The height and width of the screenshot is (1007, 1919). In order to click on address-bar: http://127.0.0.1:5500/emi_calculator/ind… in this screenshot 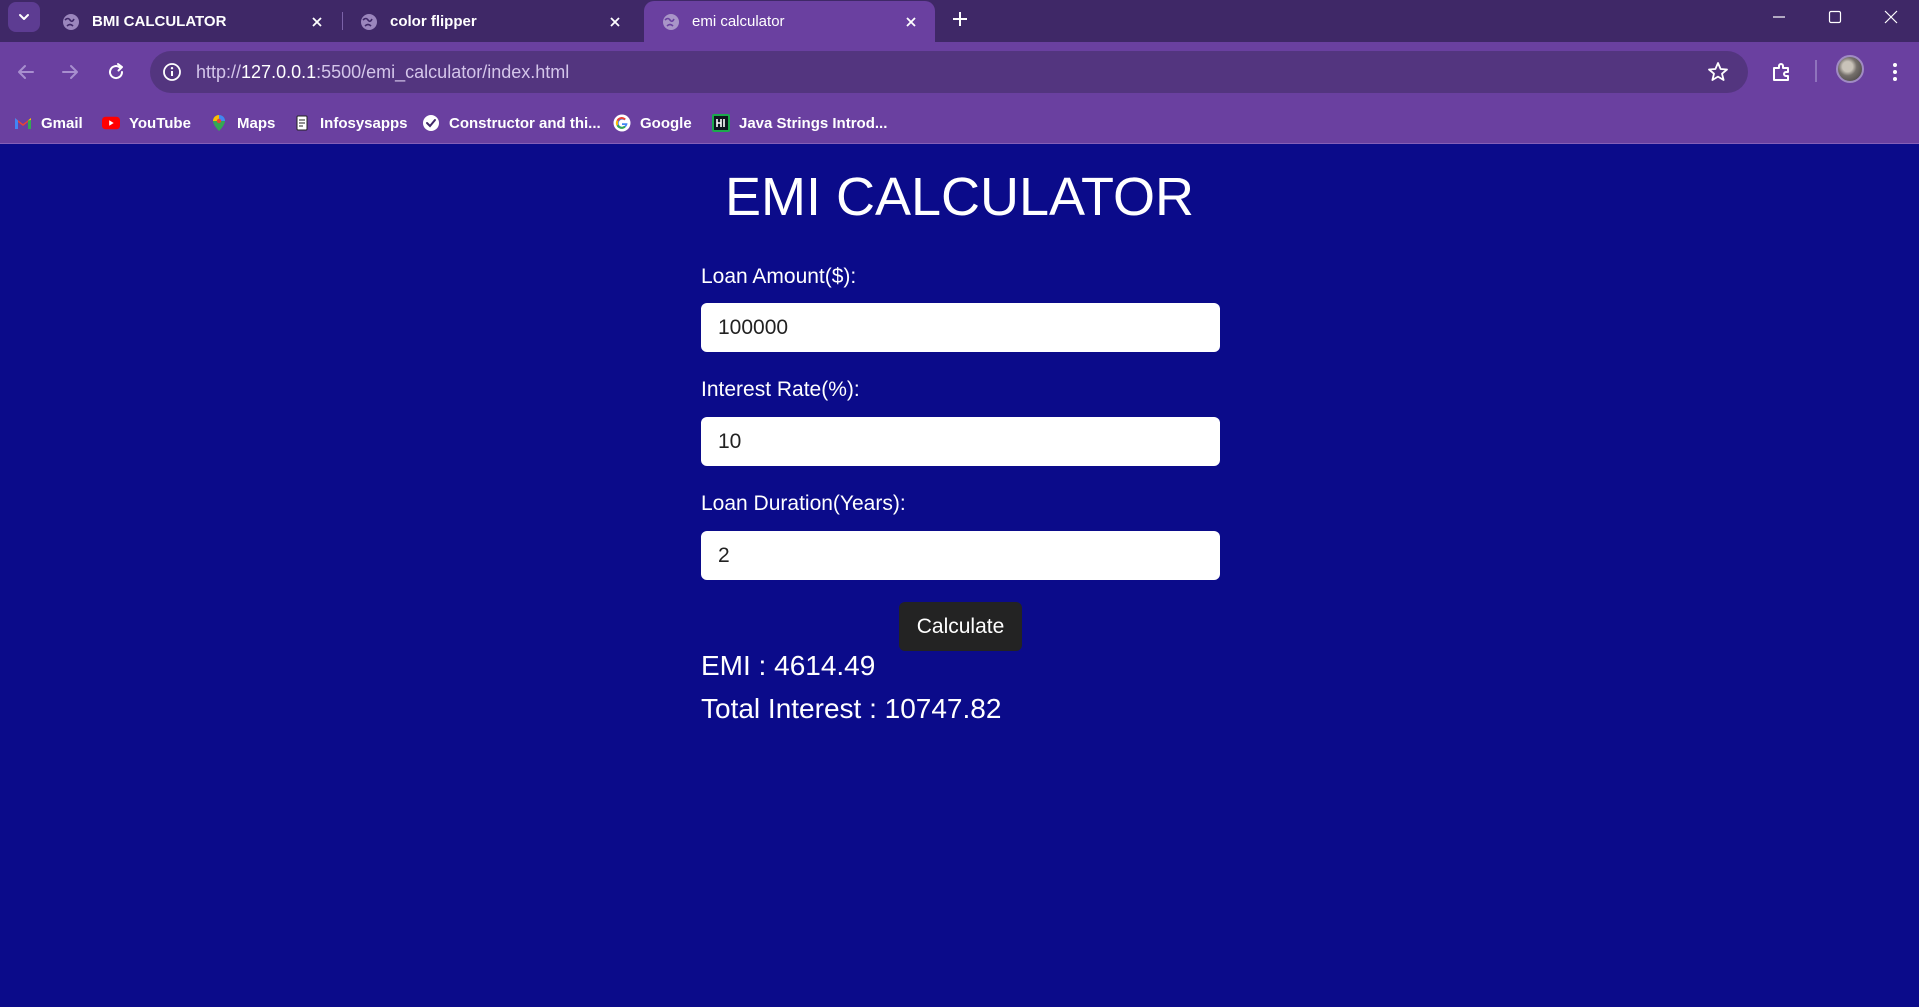, I will do `click(949, 72)`.